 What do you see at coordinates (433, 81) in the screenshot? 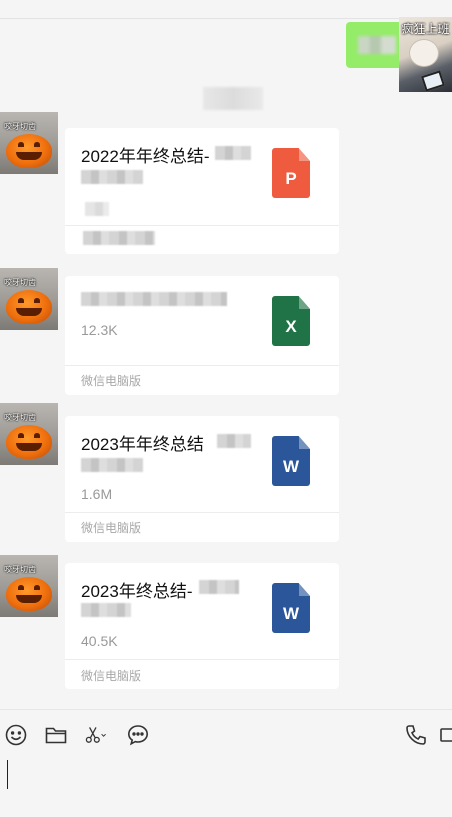
I see `phone-figure` at bounding box center [433, 81].